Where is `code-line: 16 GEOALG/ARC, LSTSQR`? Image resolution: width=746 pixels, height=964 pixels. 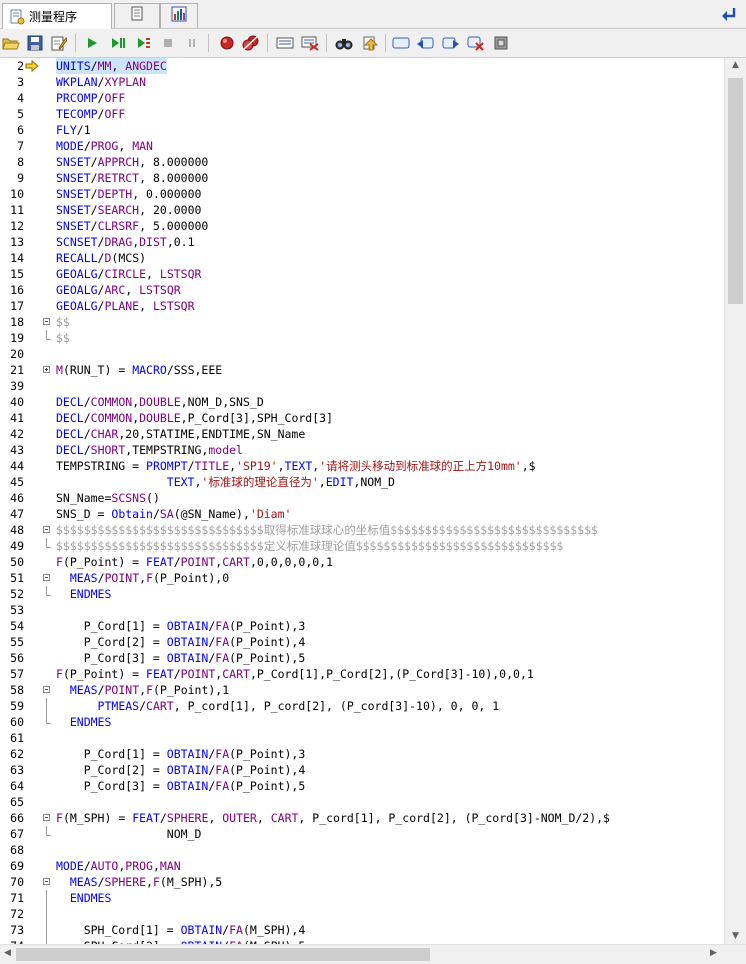
code-line: 16 GEOALG/ARC, LSTSQR is located at coordinates (362, 290).